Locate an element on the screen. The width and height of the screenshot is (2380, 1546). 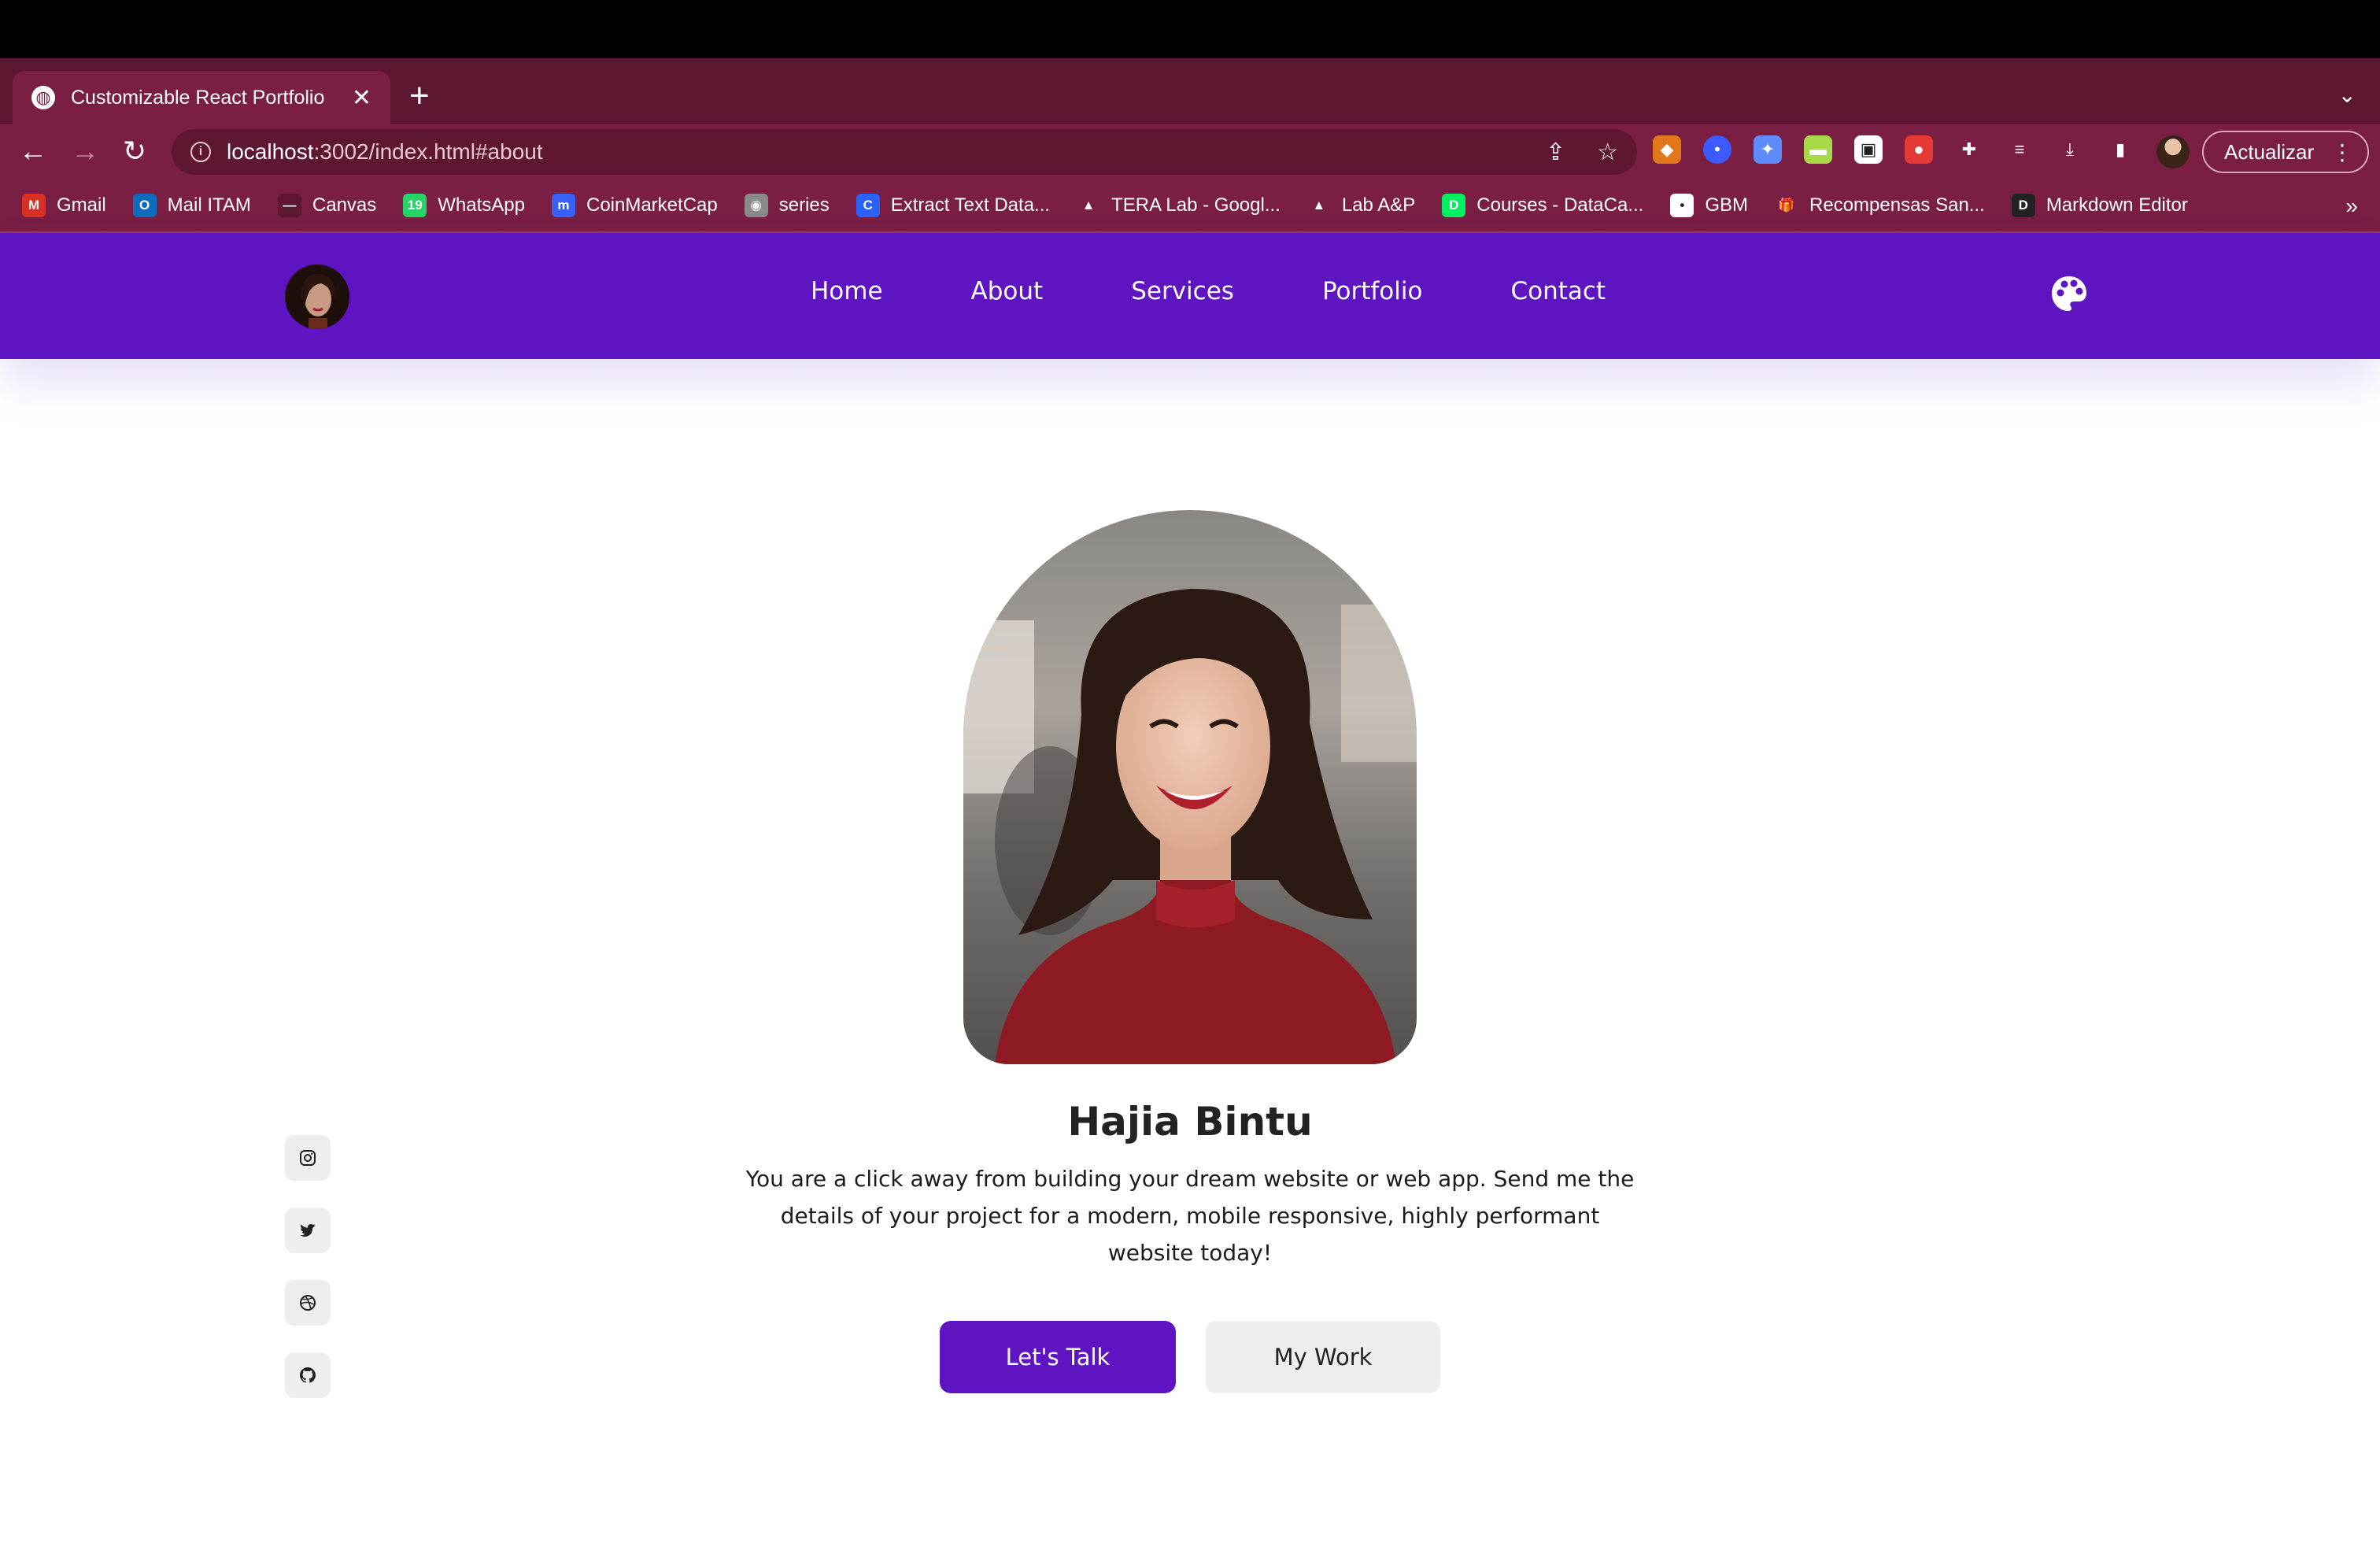
forward-arrow-icon: → is located at coordinates (85, 151).